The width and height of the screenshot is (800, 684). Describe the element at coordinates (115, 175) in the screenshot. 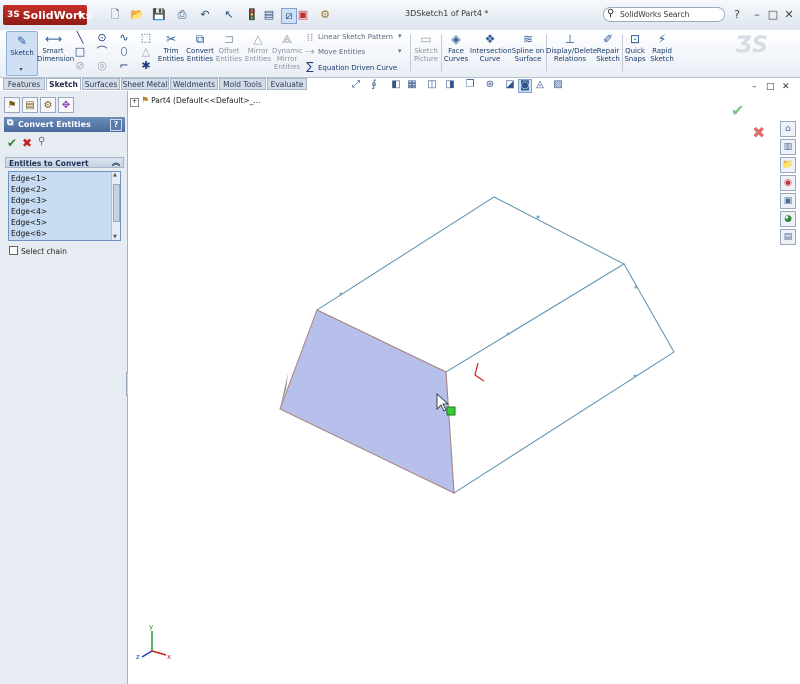

I see `scroll-up-icon: ▲` at that location.